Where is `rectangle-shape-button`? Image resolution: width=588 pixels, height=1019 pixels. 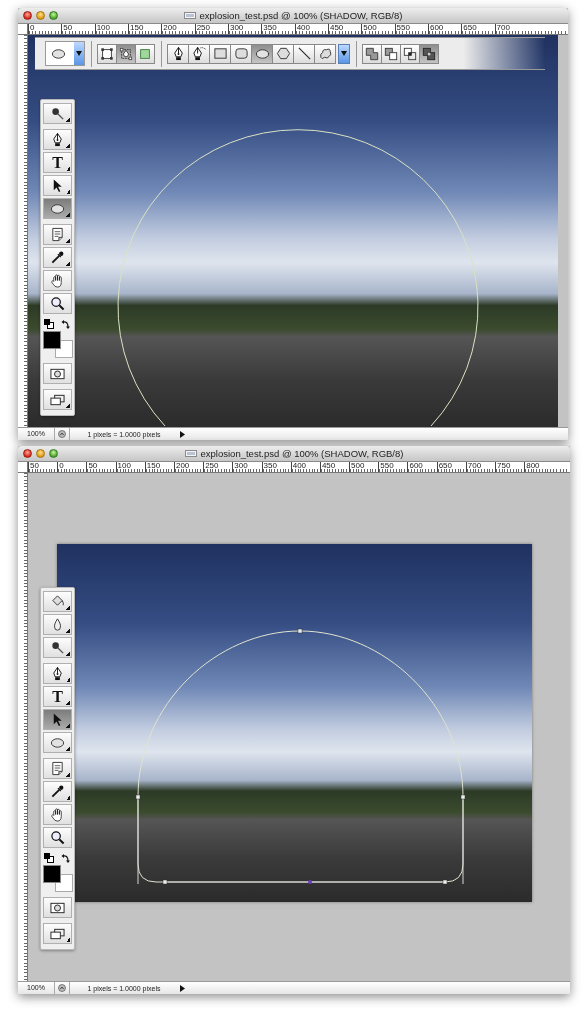
rectangle-shape-button is located at coordinates (220, 53).